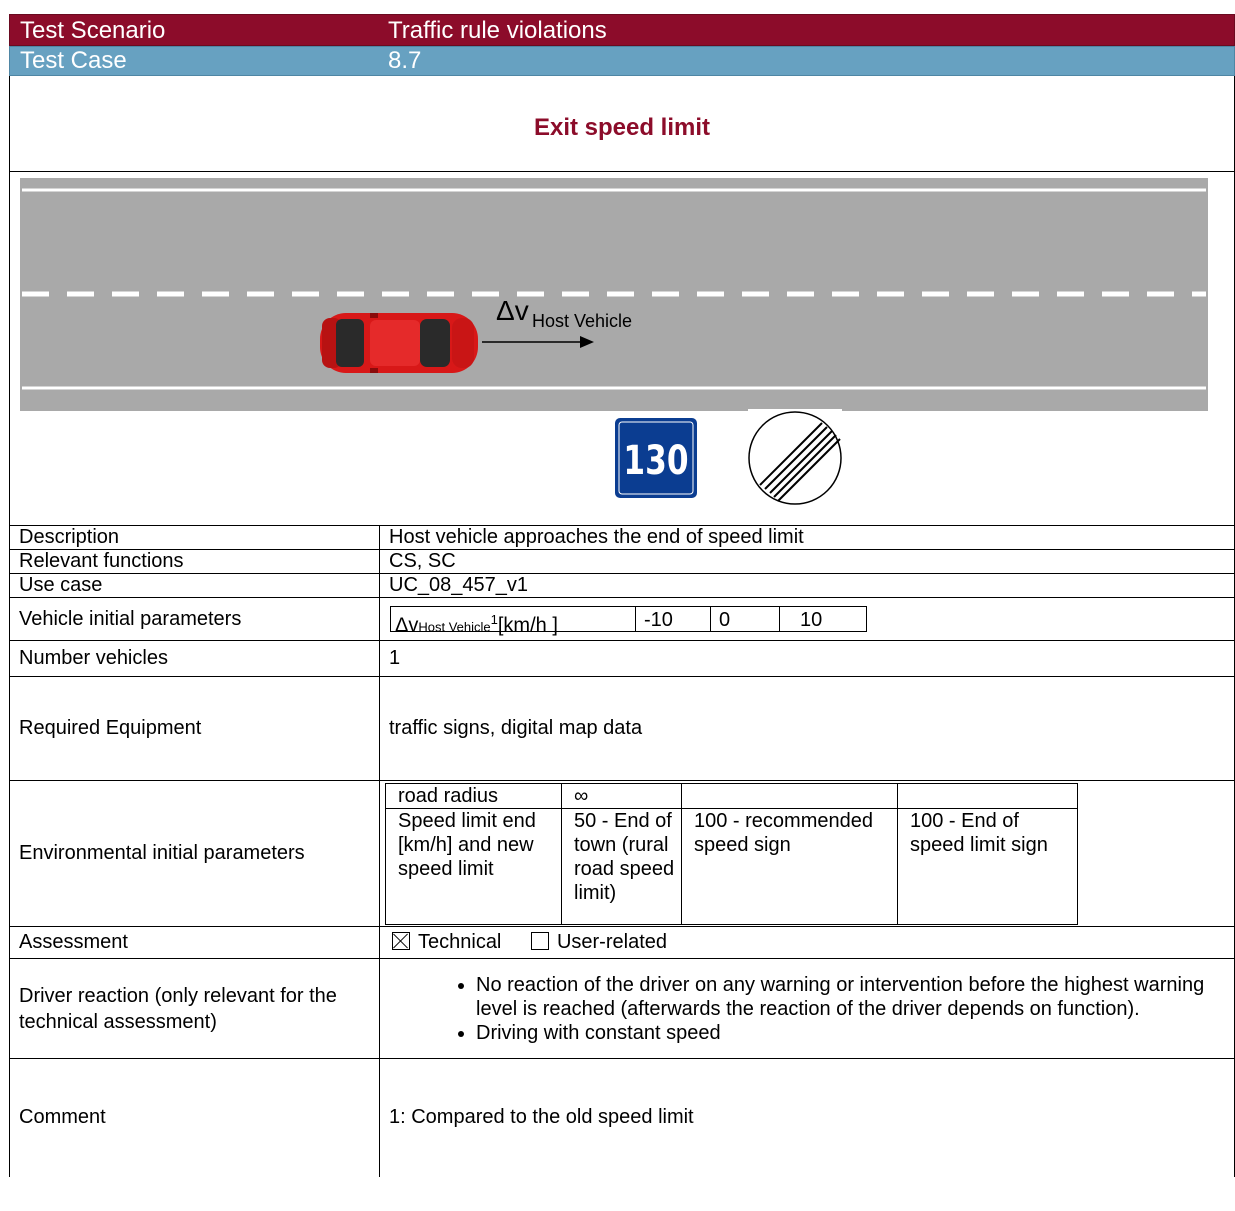 The width and height of the screenshot is (1235, 1211). I want to click on number-vehicles-label: Number vehicles, so click(194, 658).